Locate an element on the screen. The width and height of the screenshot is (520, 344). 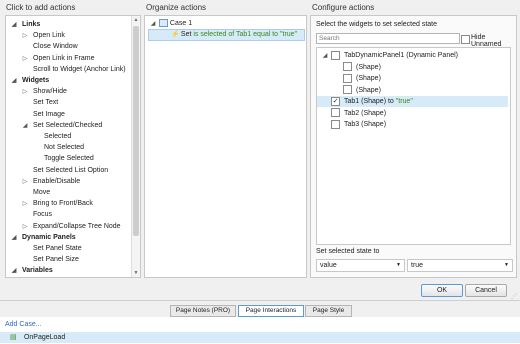
scroll-down-icon: ▼ is located at coordinates (136, 273).